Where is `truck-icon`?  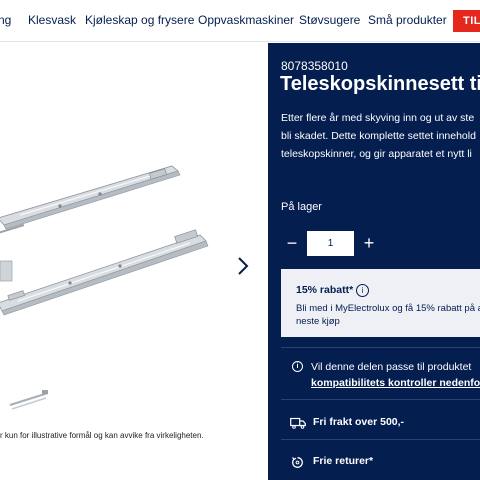 truck-icon is located at coordinates (298, 423).